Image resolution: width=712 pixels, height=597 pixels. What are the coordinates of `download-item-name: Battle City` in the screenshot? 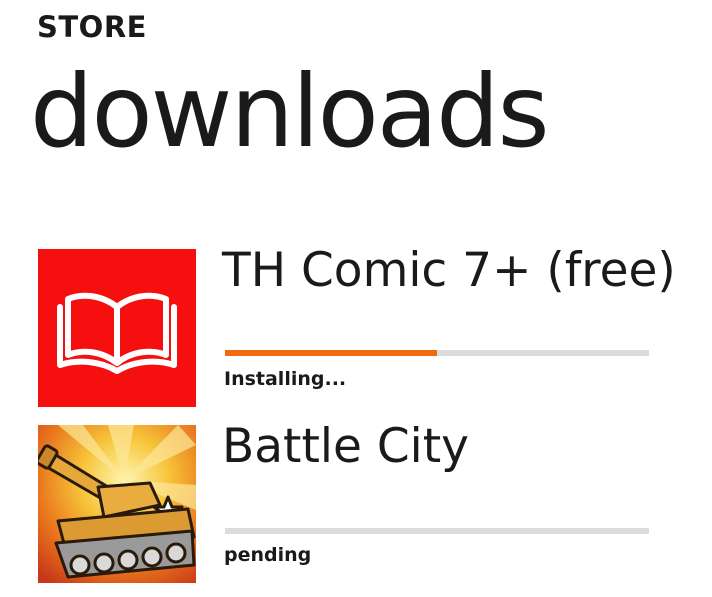 It's located at (345, 446).